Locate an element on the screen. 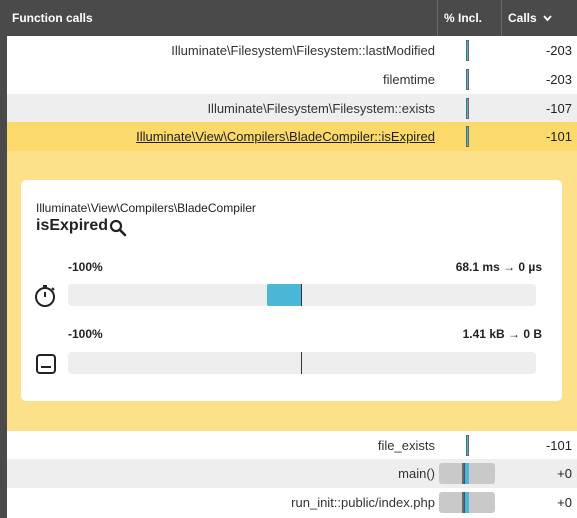 The height and width of the screenshot is (518, 577). column-header-calls: Calls is located at coordinates (530, 18).